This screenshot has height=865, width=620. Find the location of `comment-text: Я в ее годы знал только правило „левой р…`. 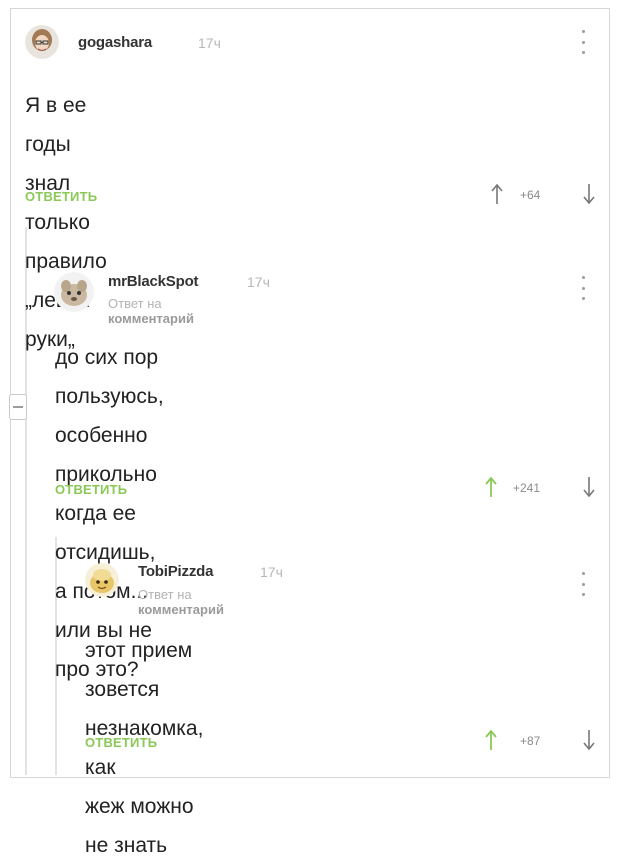

comment-text: Я в ее годы знал только правило „левой р… is located at coordinates (66, 222).